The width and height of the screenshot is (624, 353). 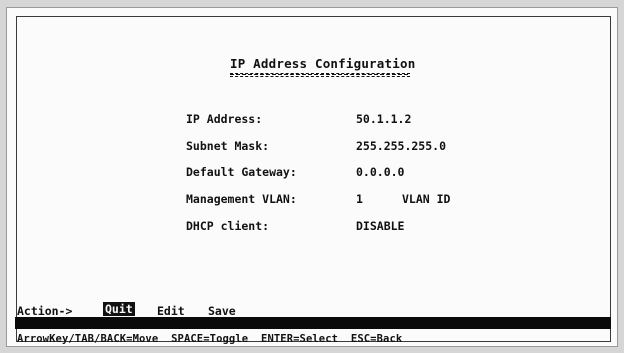 I want to click on subnet-mask-value: 255.255.255.0, so click(x=401, y=146).